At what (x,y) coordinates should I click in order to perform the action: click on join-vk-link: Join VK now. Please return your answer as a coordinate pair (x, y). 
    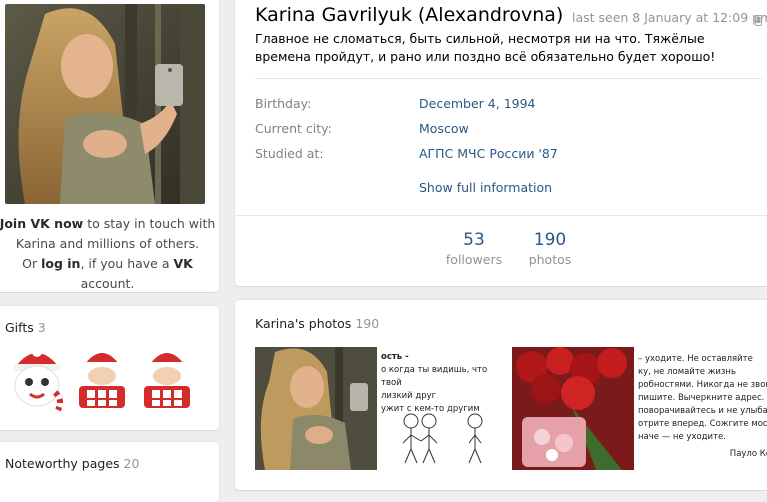
    Looking at the image, I should click on (41, 223).